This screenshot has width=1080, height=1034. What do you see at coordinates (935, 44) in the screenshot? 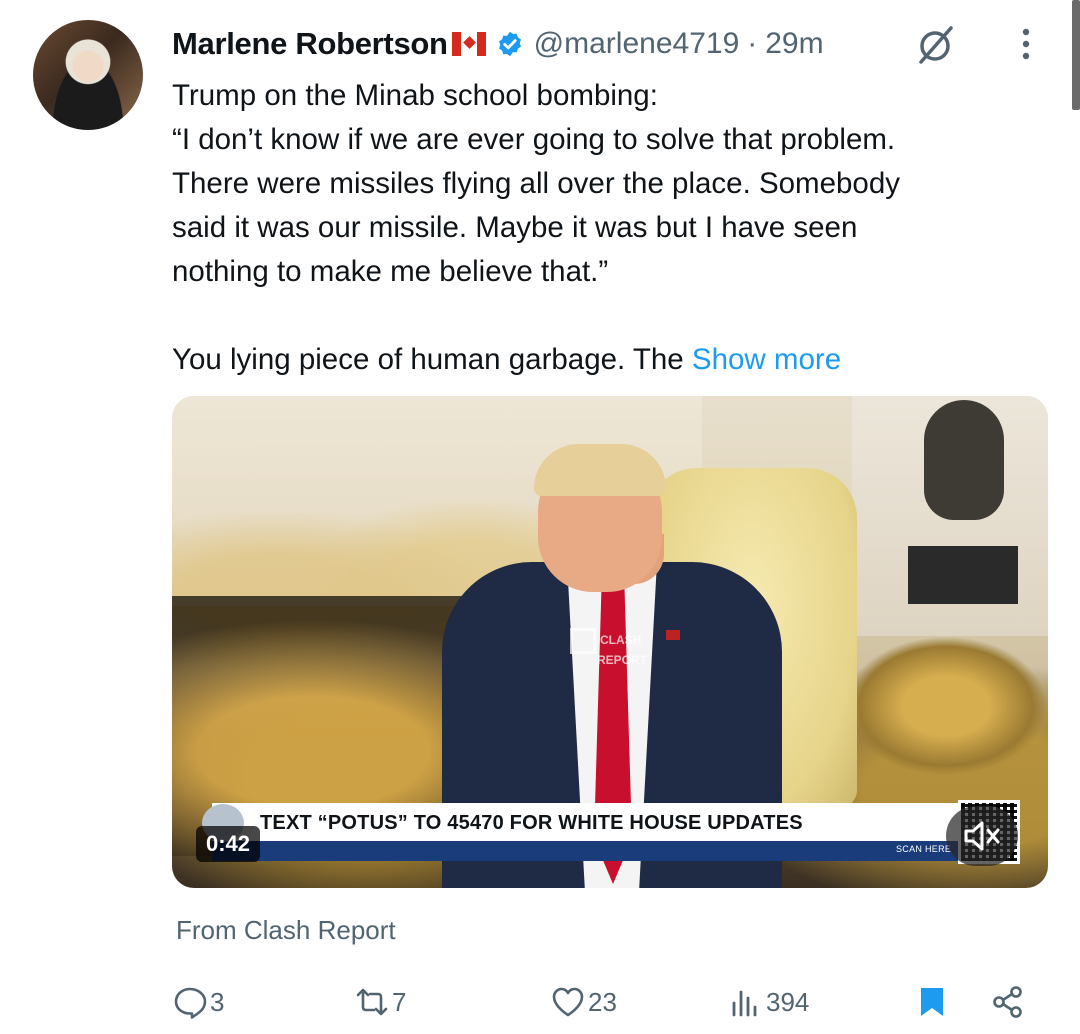
I see `grok-icon` at bounding box center [935, 44].